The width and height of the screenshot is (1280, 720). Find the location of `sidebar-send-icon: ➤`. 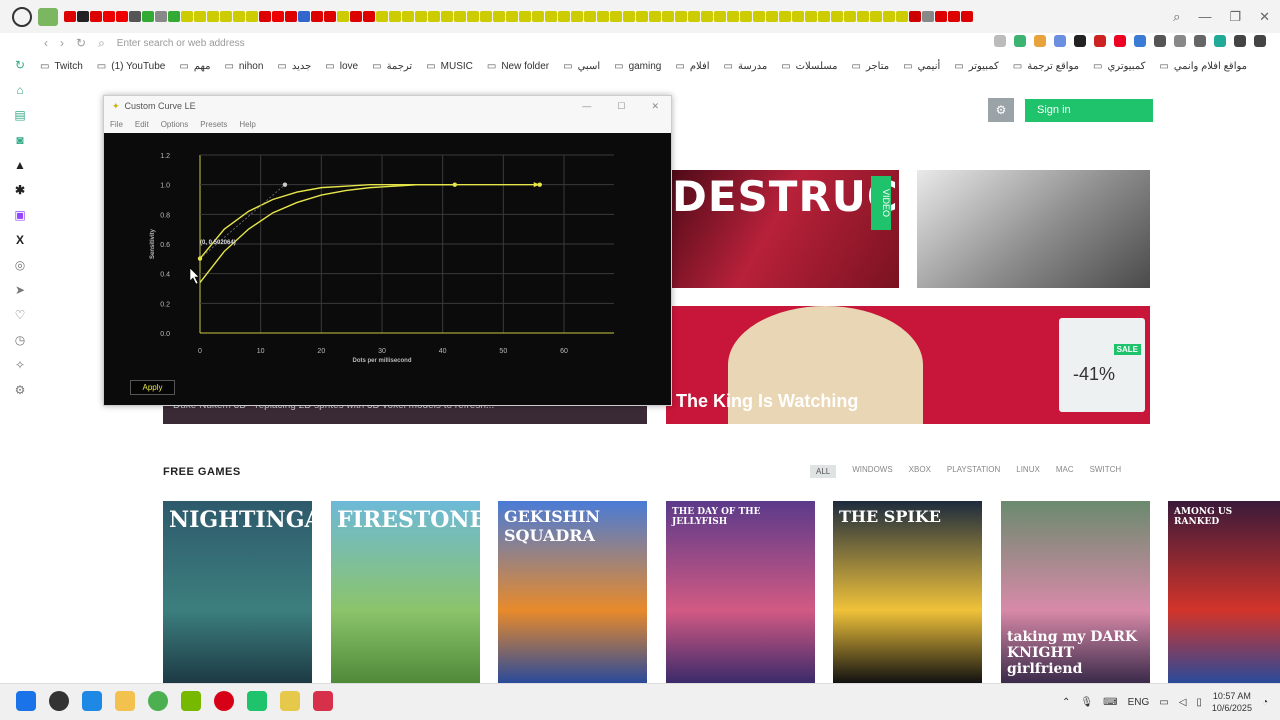

sidebar-send-icon: ➤ is located at coordinates (20, 290).